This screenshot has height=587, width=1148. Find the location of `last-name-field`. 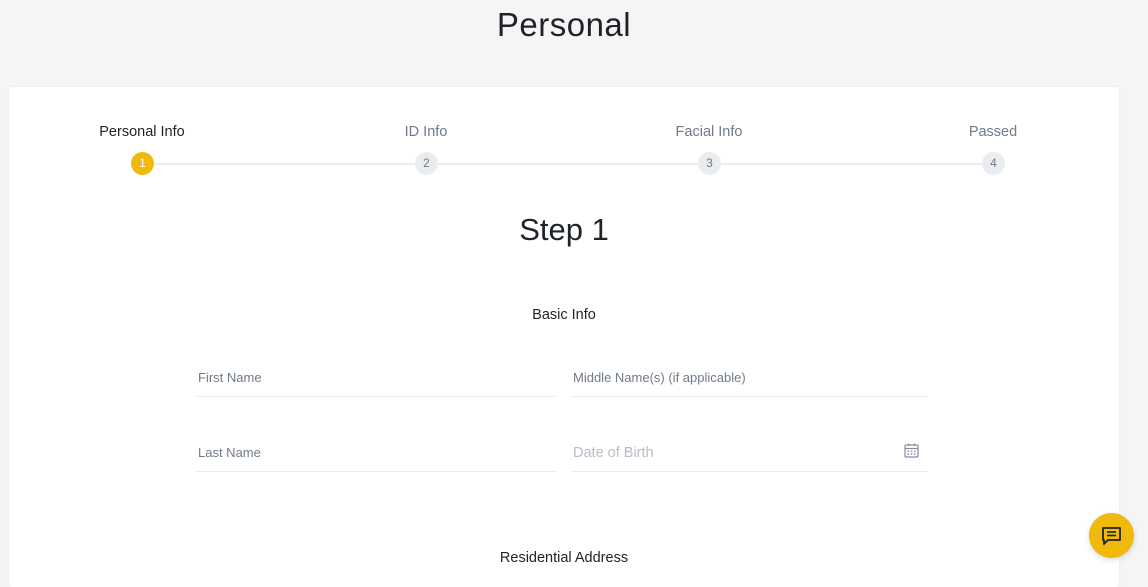

last-name-field is located at coordinates (376, 453).